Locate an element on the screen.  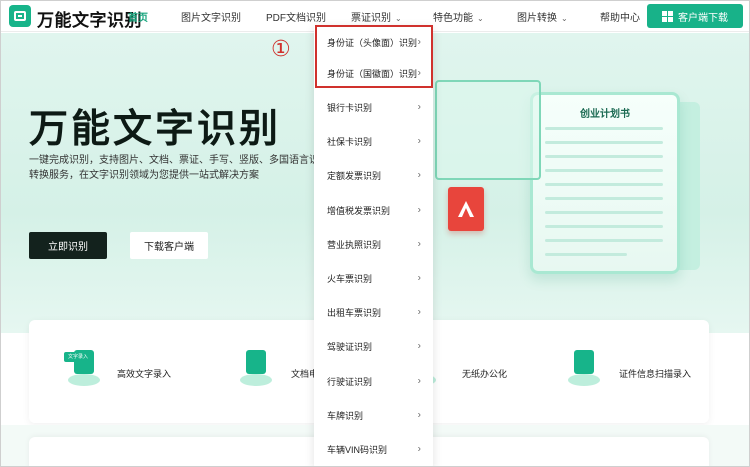
nav-special-features: 特色功能 ⌄ is located at coordinates (458, 16).